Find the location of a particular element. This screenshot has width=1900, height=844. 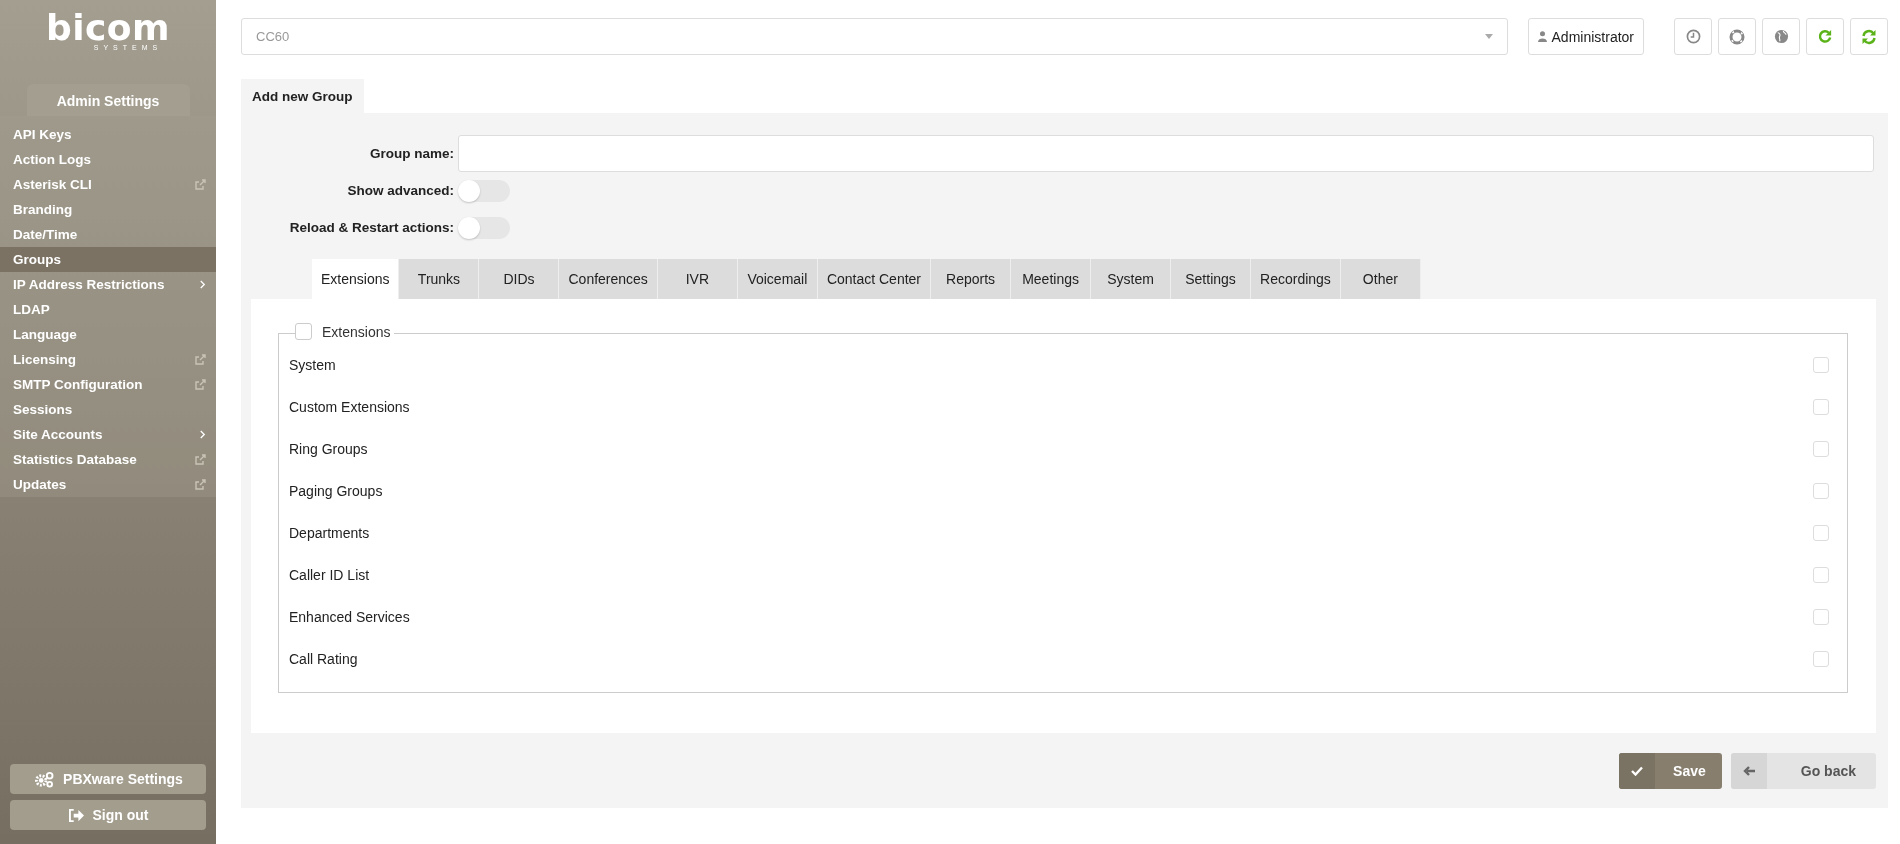

logo-wordmark: bicom is located at coordinates (108, 28).